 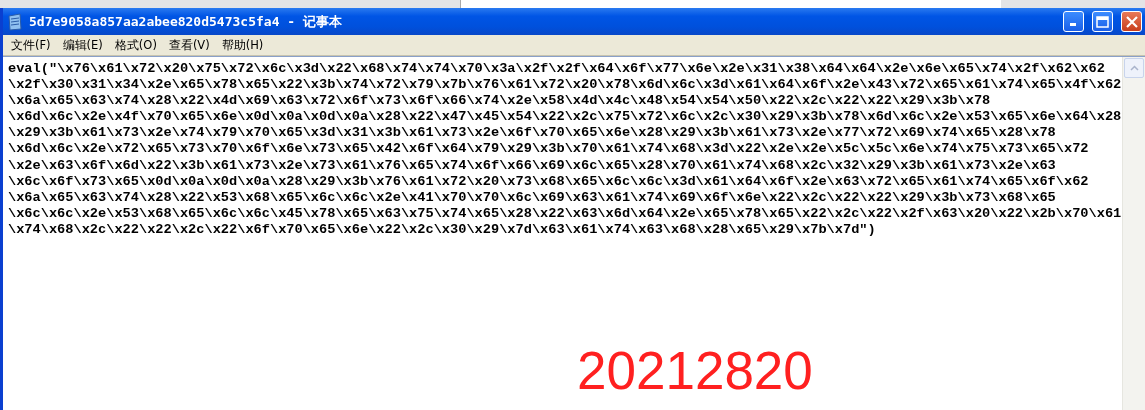 What do you see at coordinates (565, 85) in the screenshot?
I see `text-line: \x2f\x30\x31\x34\x2e\x65\x78\x65\x22\x3b\x74\x72\x79\x7b\x76\x61\x72\x20\x78\x6d\x6c\x3d\x61\x64\x6f\x2e\x43\x72\x65\x61\x74\x65\x4f\x62` at bounding box center [565, 85].